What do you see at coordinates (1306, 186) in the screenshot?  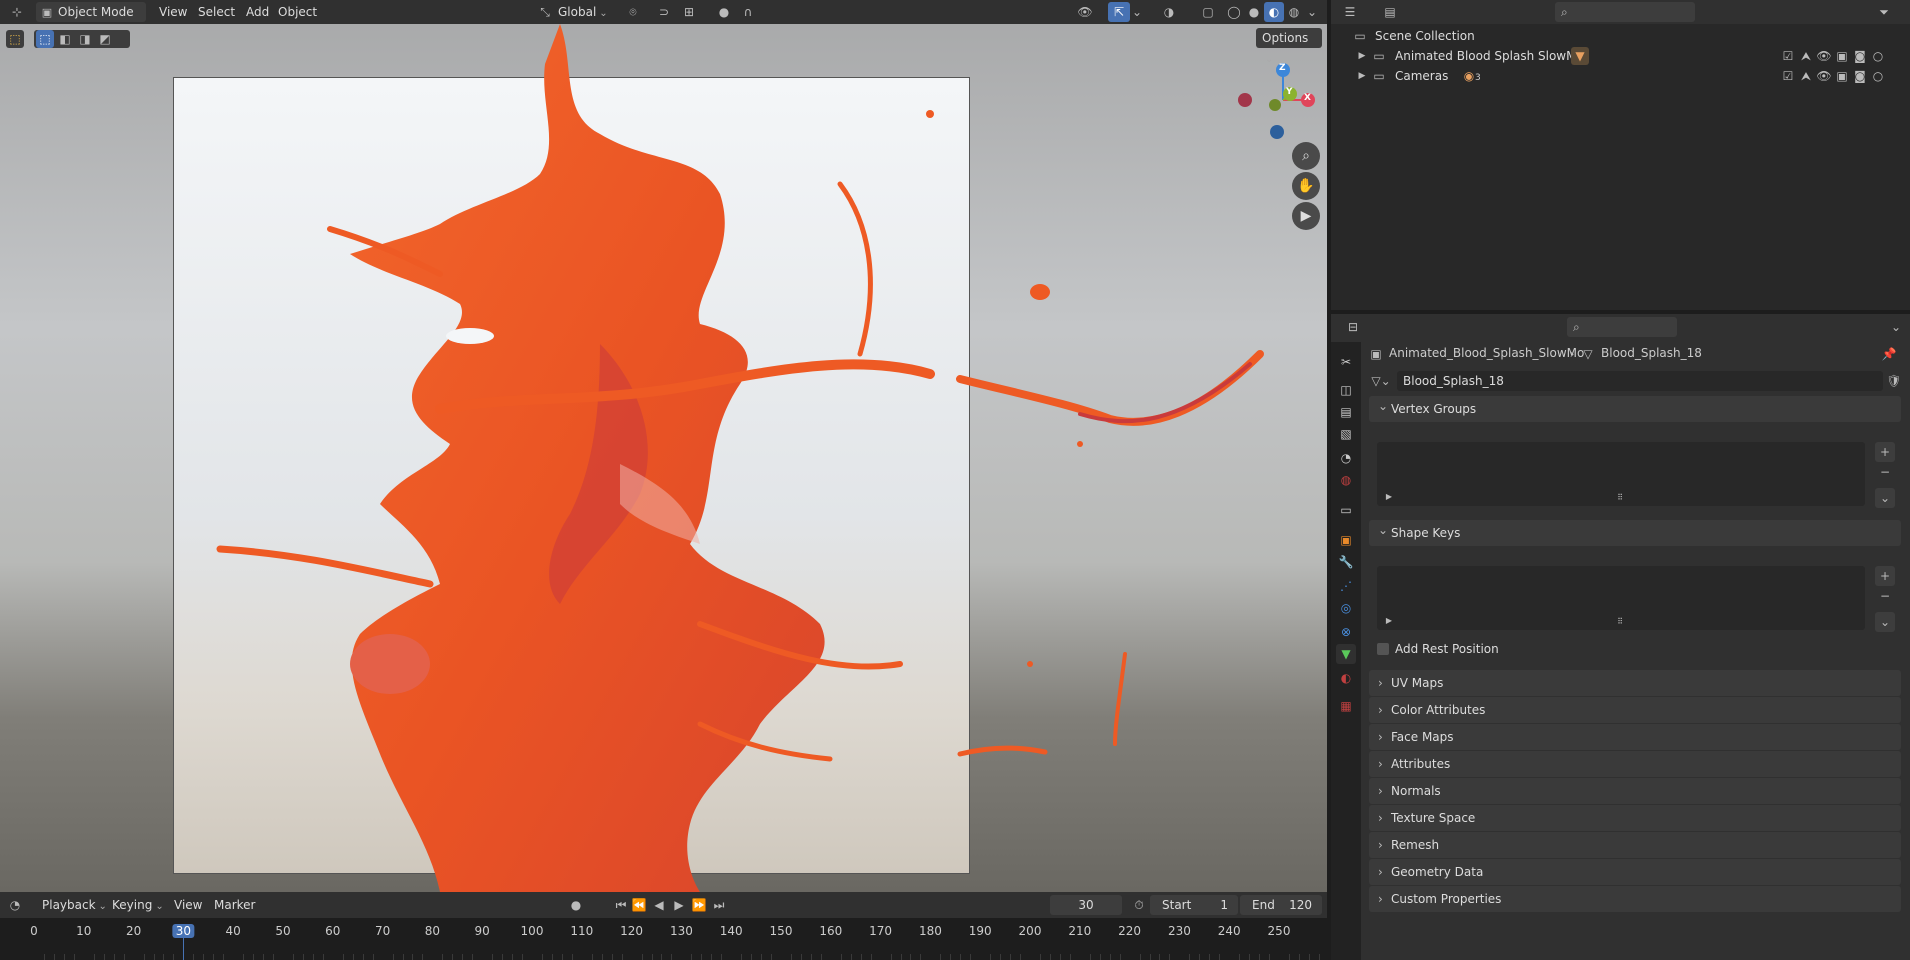 I see `pan-hand-icon: ✋` at bounding box center [1306, 186].